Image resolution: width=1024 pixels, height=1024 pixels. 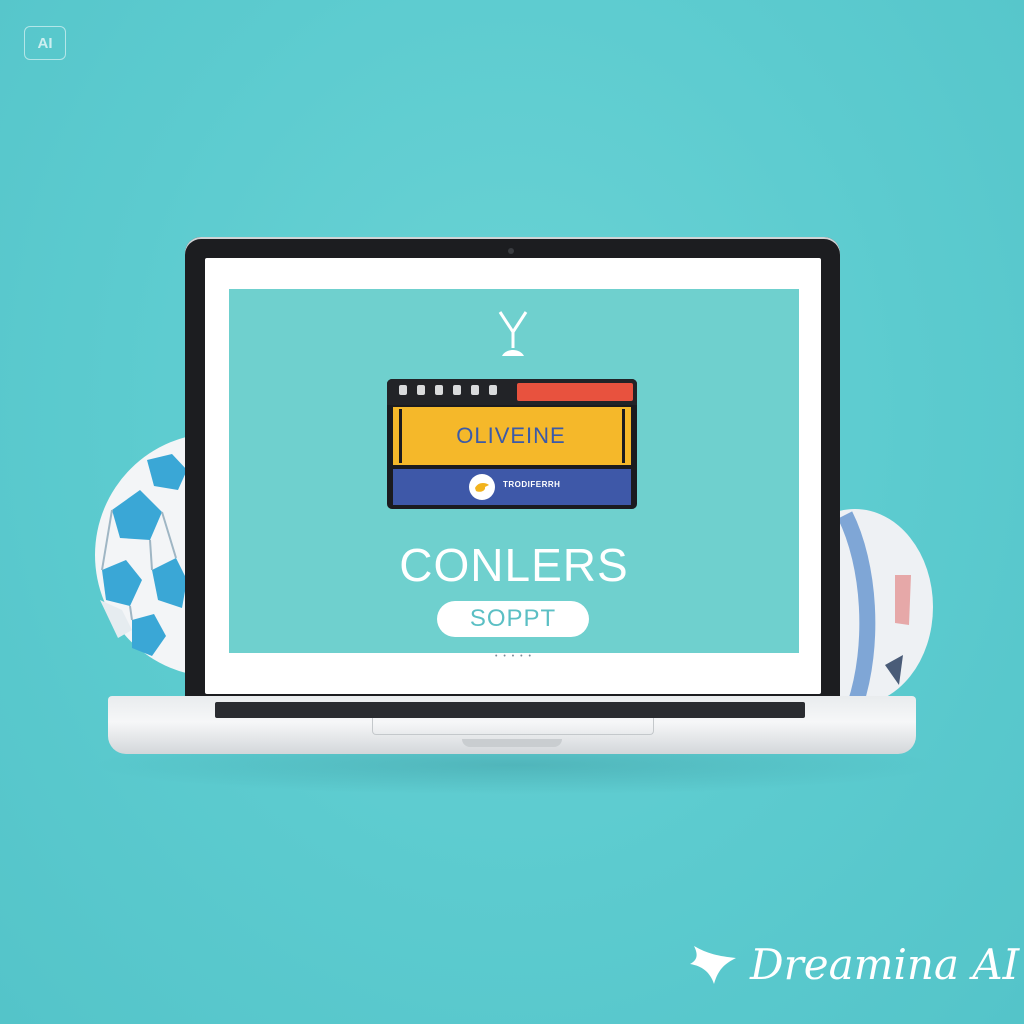 I want to click on toolbar-icons, so click(x=448, y=390).